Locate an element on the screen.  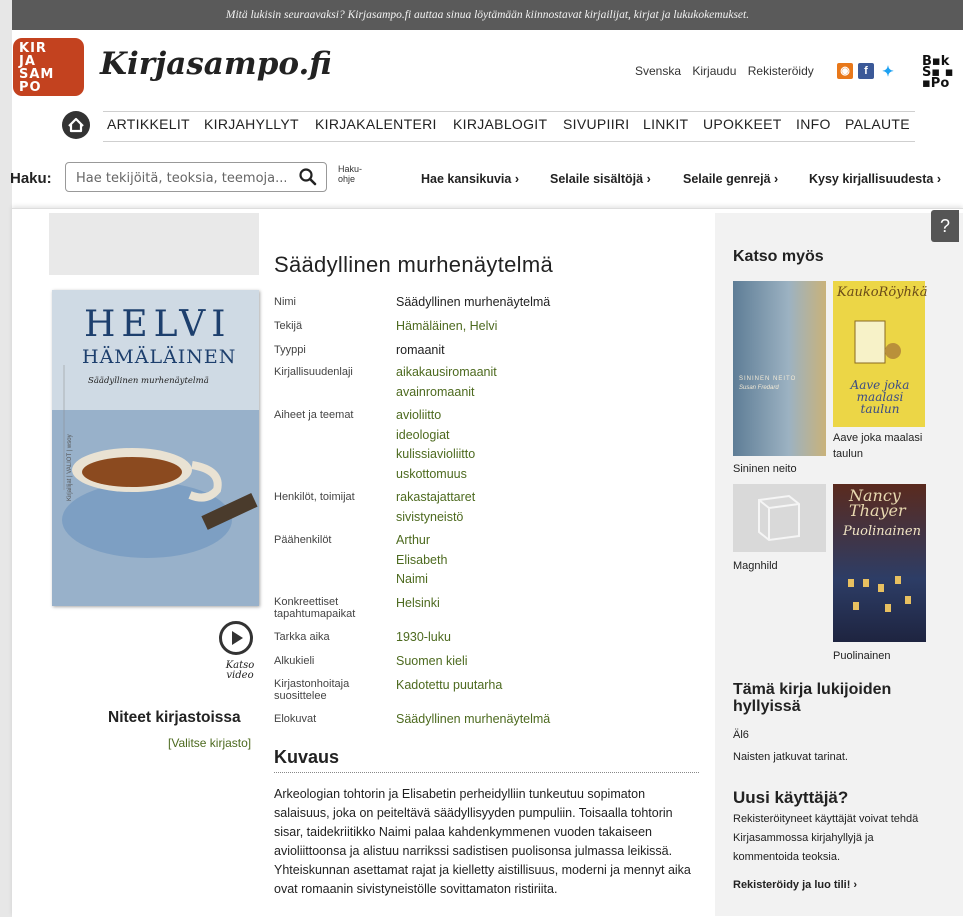
field-value-language: Suomen kieli is located at coordinates (432, 661).